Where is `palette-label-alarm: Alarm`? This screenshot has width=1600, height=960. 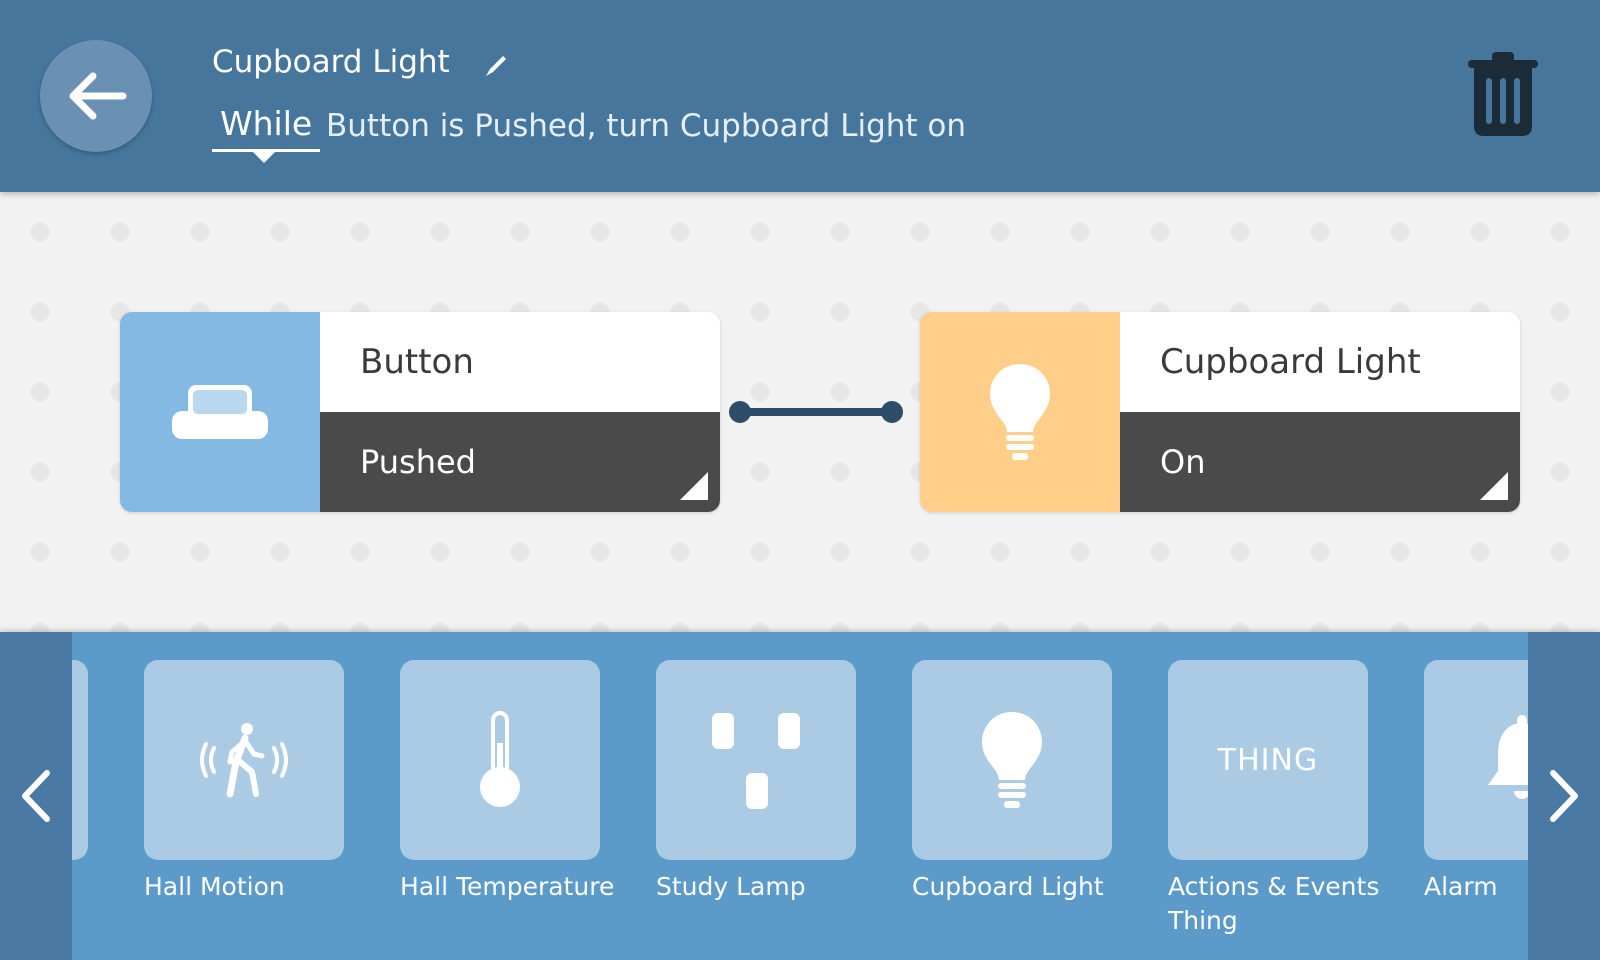
palette-label-alarm: Alarm is located at coordinates (1461, 886).